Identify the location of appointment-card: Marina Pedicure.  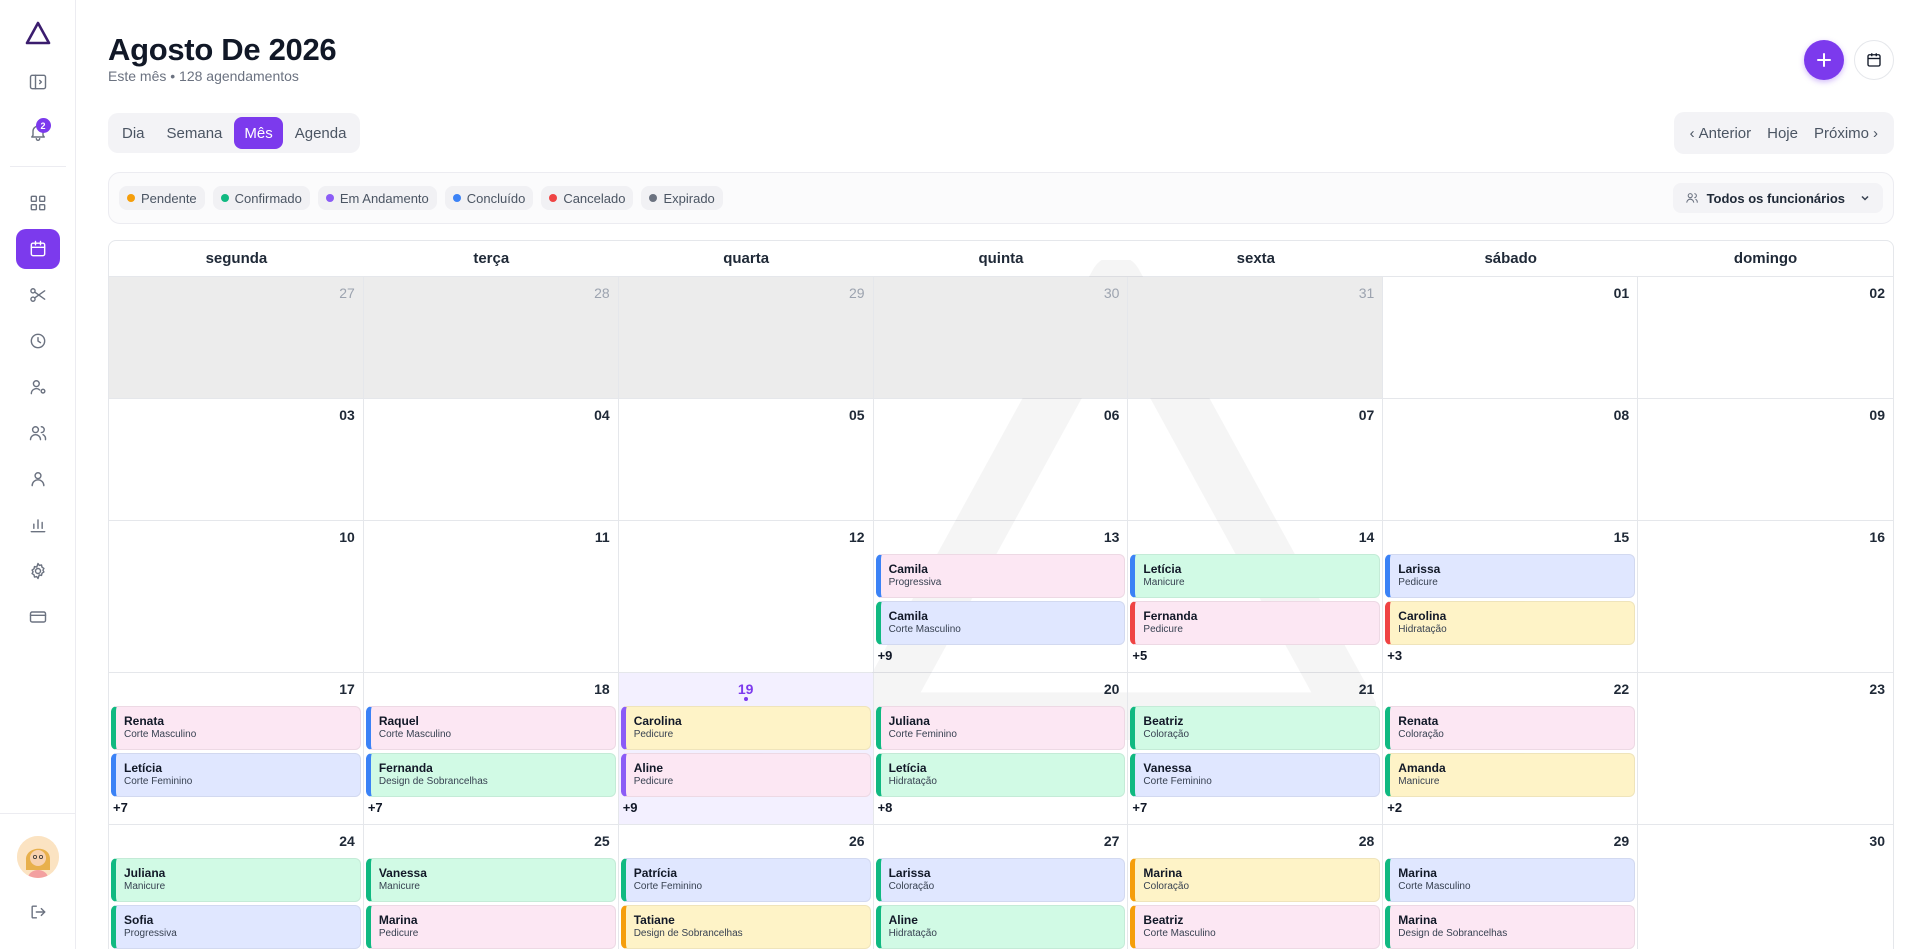
(490, 927).